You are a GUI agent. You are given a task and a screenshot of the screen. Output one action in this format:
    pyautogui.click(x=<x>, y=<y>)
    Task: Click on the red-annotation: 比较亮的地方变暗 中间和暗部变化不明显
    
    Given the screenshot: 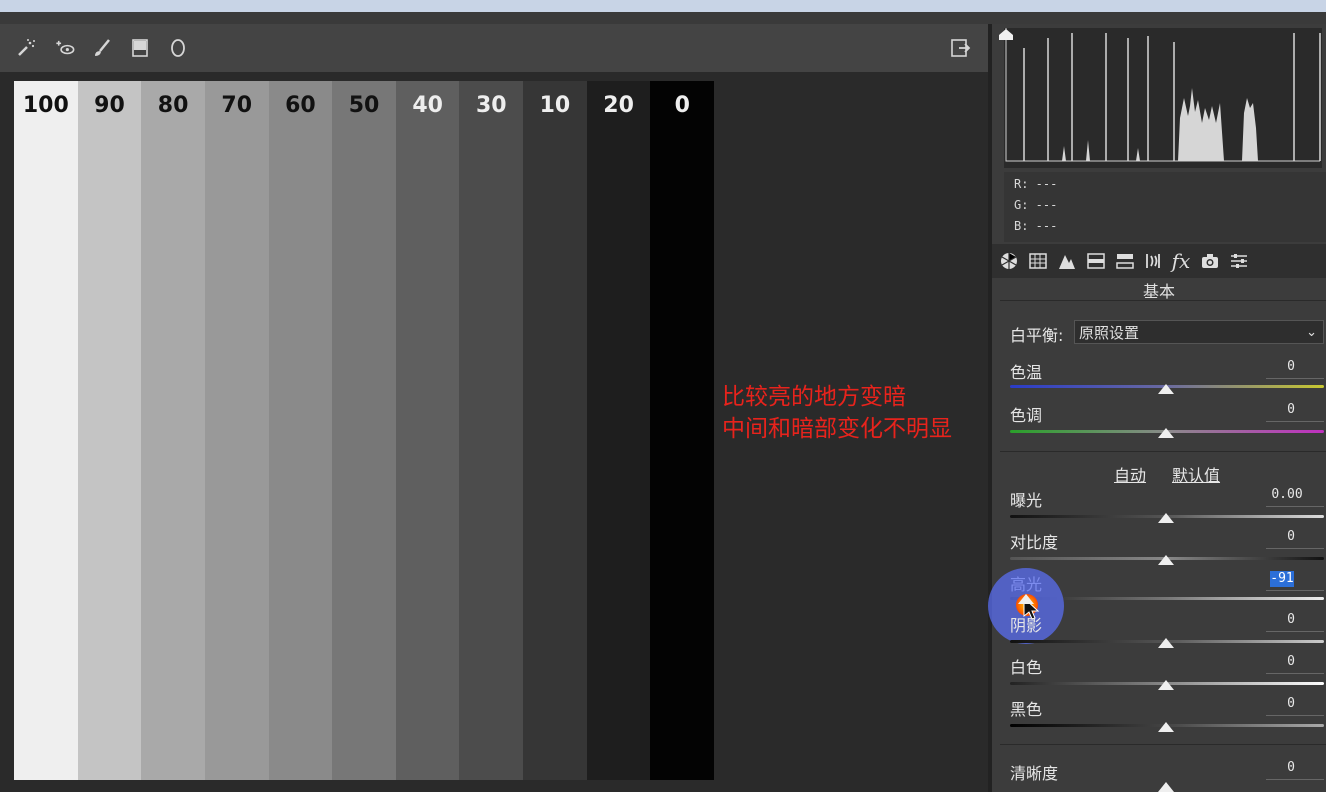 What is the action you would take?
    pyautogui.click(x=837, y=413)
    